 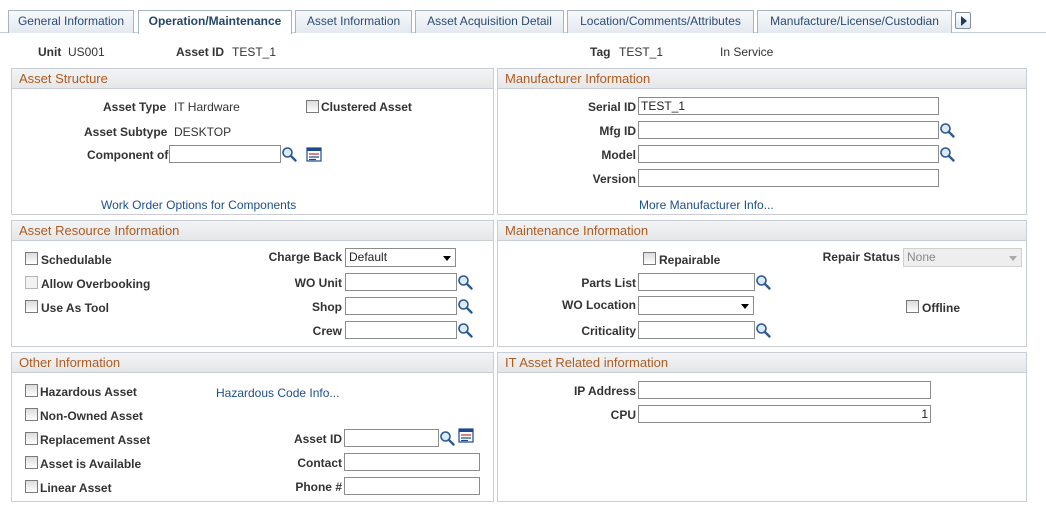 I want to click on shop-label: Shop, so click(x=327, y=307).